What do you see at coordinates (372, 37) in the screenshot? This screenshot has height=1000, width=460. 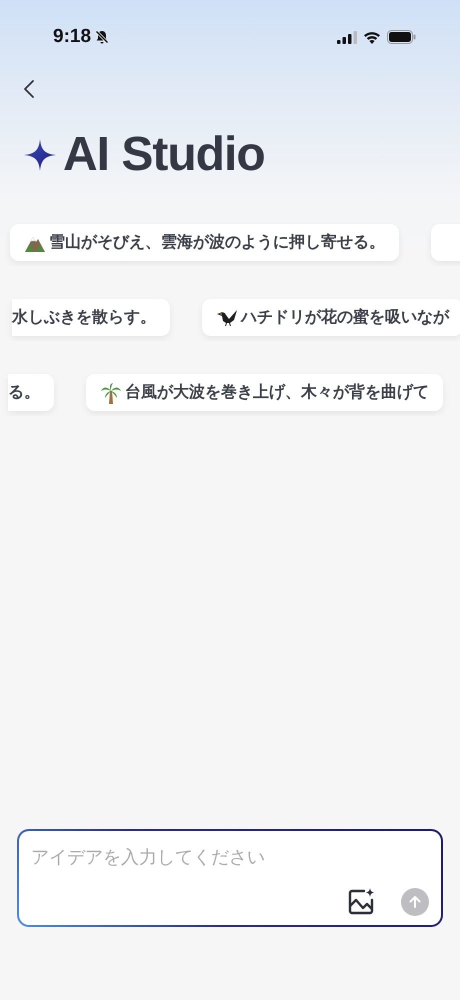 I see `wifi-icon` at bounding box center [372, 37].